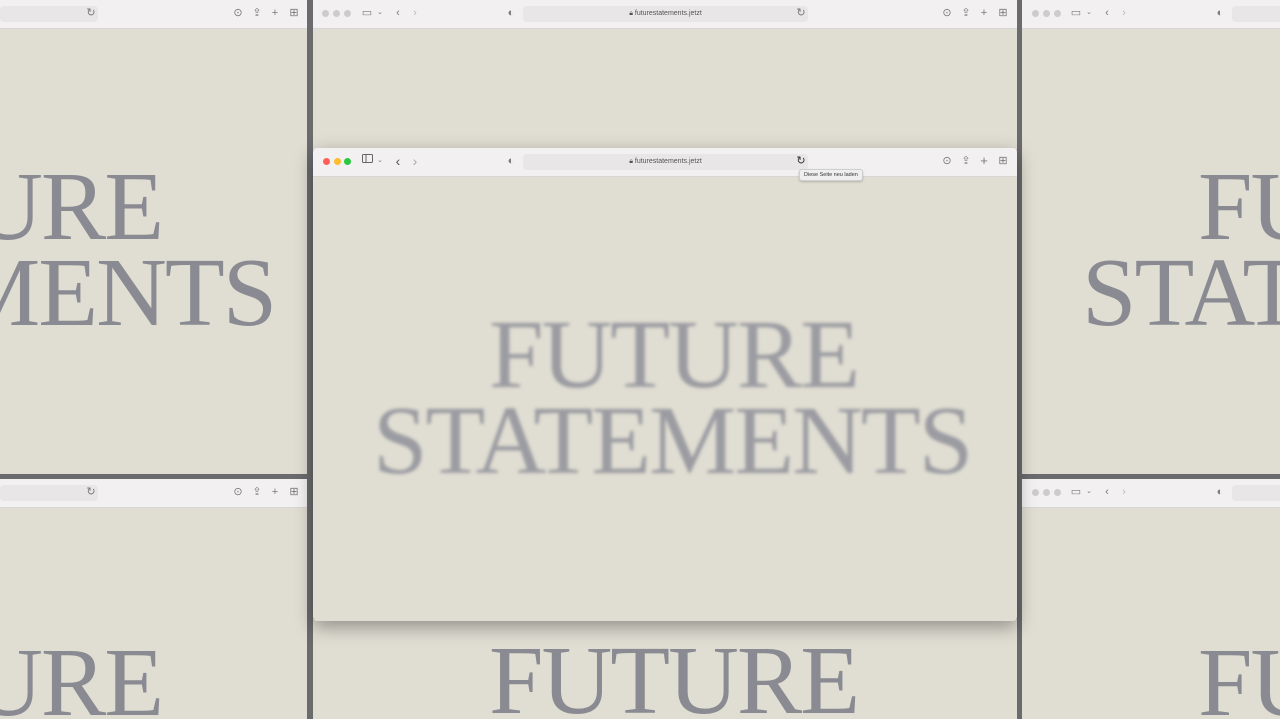 The height and width of the screenshot is (719, 1280). I want to click on bg-window-bottom-left: ↻ ⊙ ⇪ + ⊞ FUTURE, so click(153, 599).